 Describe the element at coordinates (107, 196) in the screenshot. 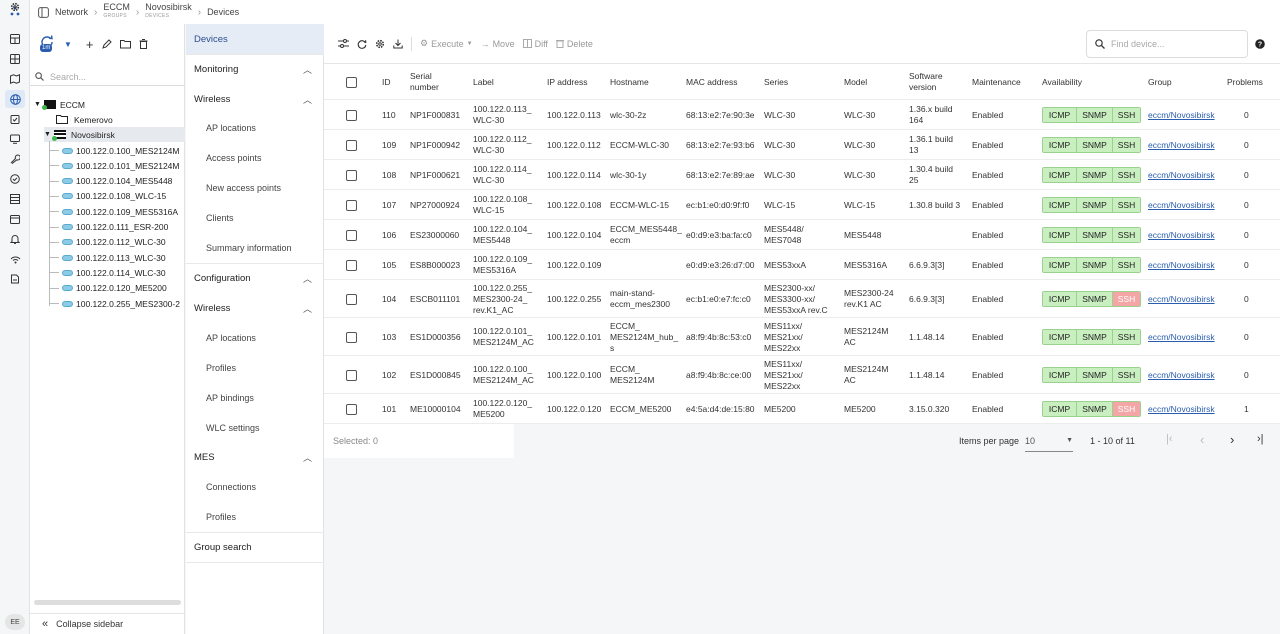

I see `tree-device-item: 100.122.0.108_WLC-15` at that location.